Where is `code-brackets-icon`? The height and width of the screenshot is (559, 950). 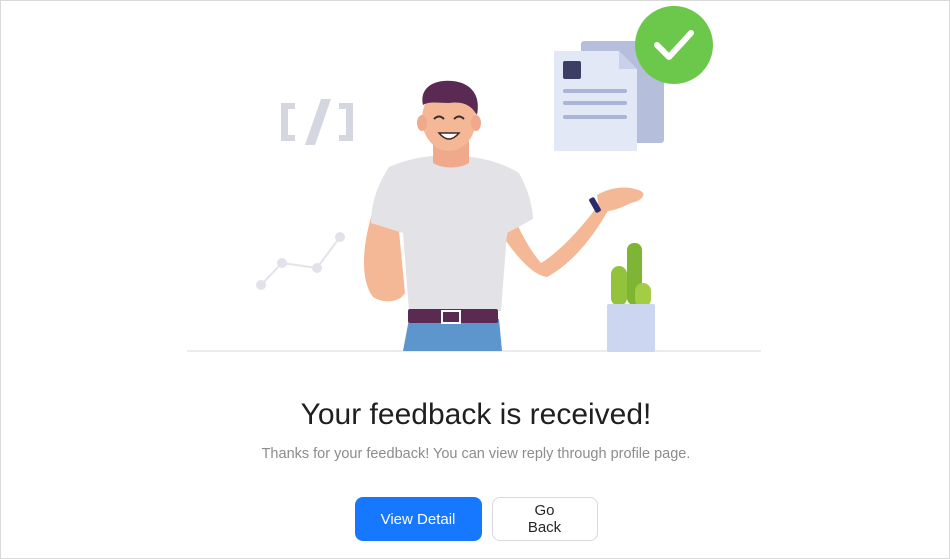 code-brackets-icon is located at coordinates (317, 122).